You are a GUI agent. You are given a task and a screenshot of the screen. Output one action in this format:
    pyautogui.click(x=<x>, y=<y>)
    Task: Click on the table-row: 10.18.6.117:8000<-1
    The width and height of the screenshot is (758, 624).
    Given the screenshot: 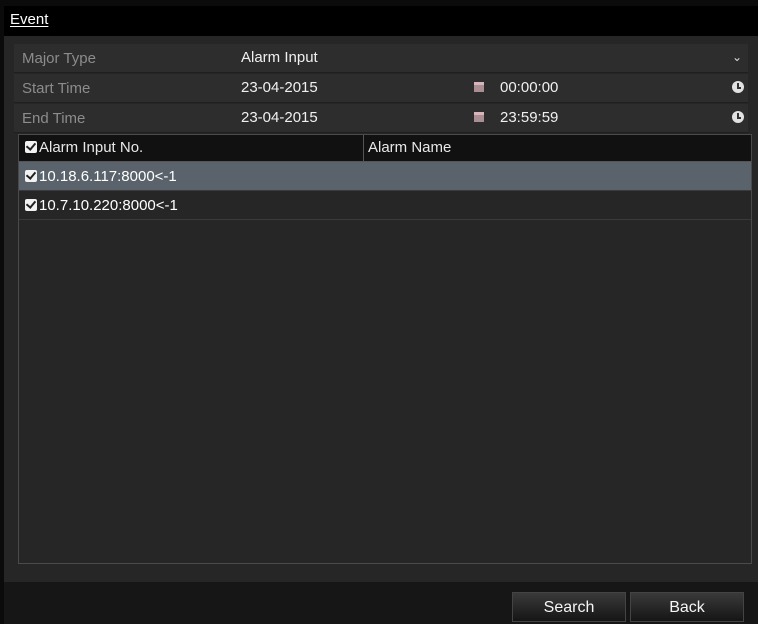 What is the action you would take?
    pyautogui.click(x=385, y=176)
    